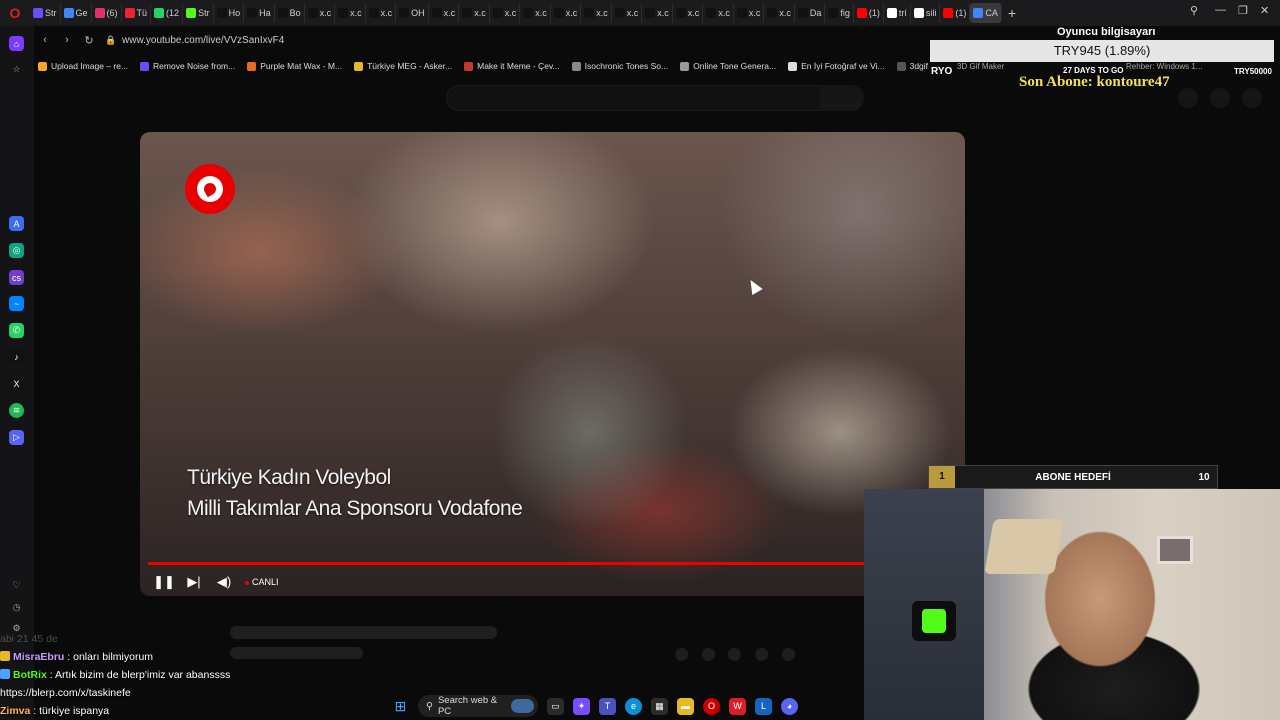 The image size is (1280, 720). What do you see at coordinates (737, 706) in the screenshot?
I see `app-w-icon: W` at bounding box center [737, 706].